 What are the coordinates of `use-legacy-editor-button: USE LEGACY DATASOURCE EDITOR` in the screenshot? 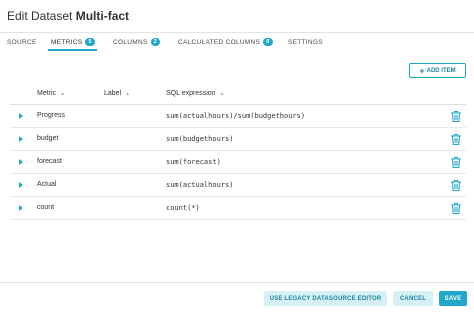 It's located at (325, 298).